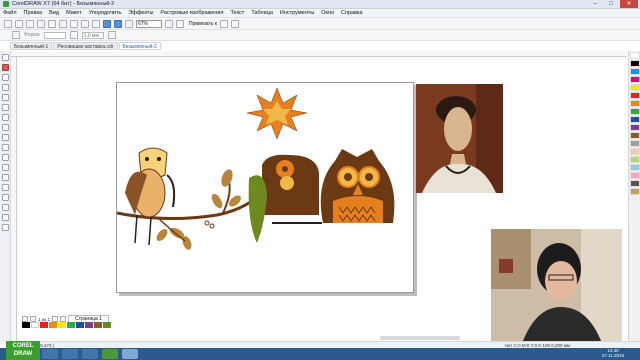  Describe the element at coordinates (635, 143) in the screenshot. I see `swatch-gray` at that location.